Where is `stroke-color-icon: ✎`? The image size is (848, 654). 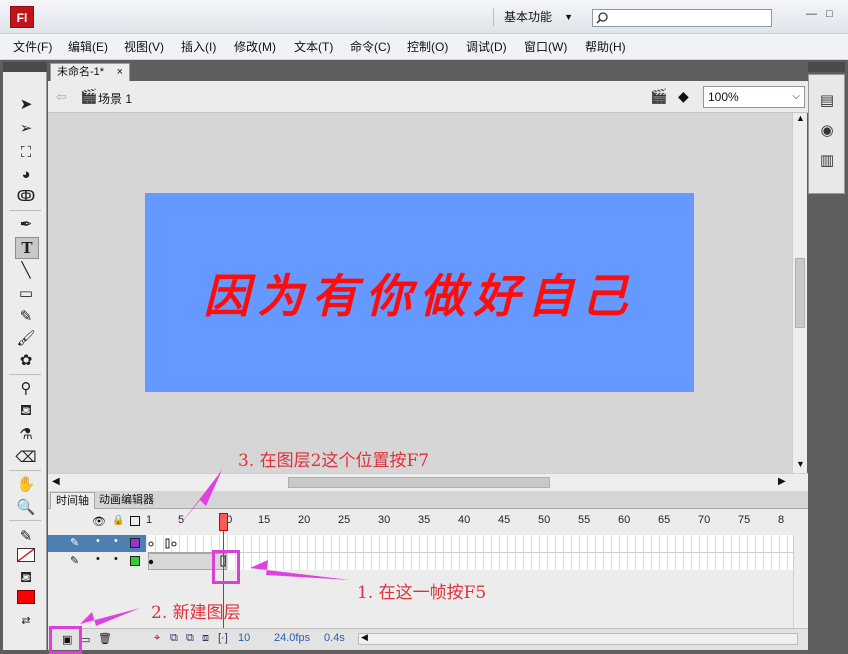 stroke-color-icon: ✎ is located at coordinates (26, 536).